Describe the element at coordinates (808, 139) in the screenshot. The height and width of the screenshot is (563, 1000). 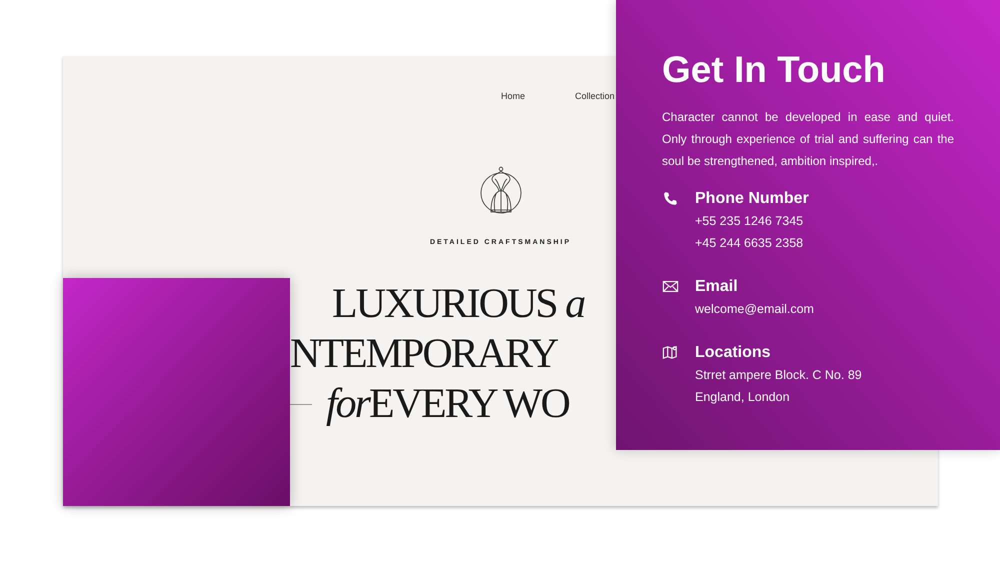
I see `contact-description: Character cannot be developed in ease and quiet. Only through experience of trial and suffering can the soul be strengthened, ambition inspired,.` at that location.